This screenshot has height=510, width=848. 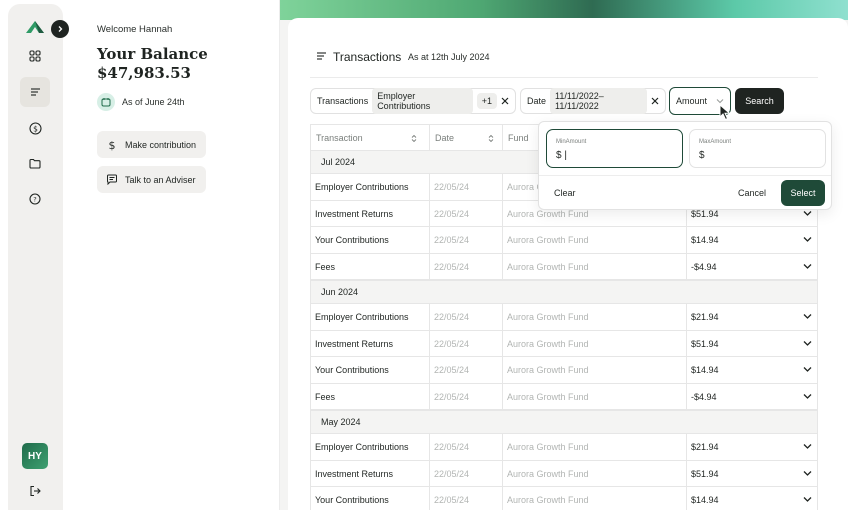 I want to click on list-icon, so click(x=35, y=92).